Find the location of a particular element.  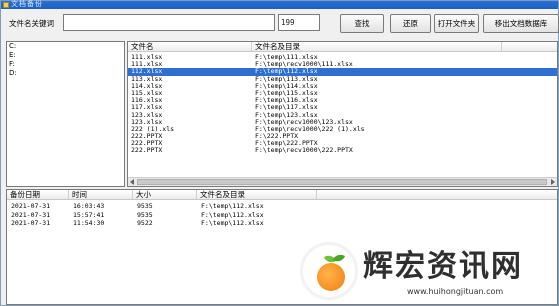

title-bar: 文档备份 is located at coordinates (279, 4).